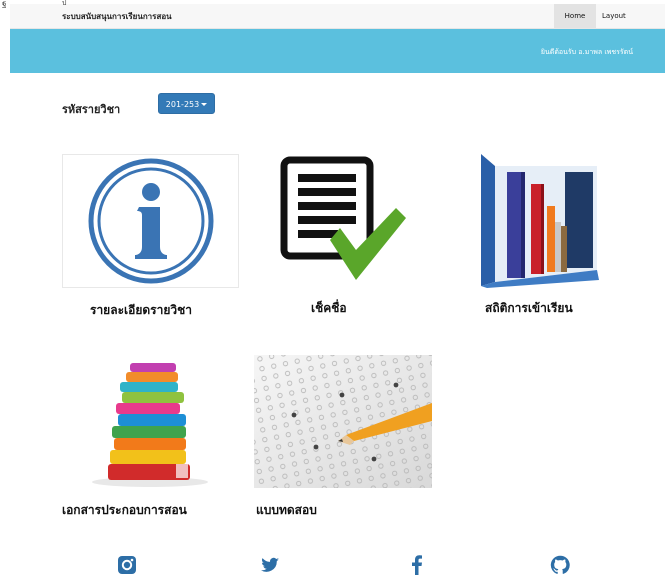  Describe the element at coordinates (4, 4) in the screenshot. I see `corner-glyph: ฐ` at that location.